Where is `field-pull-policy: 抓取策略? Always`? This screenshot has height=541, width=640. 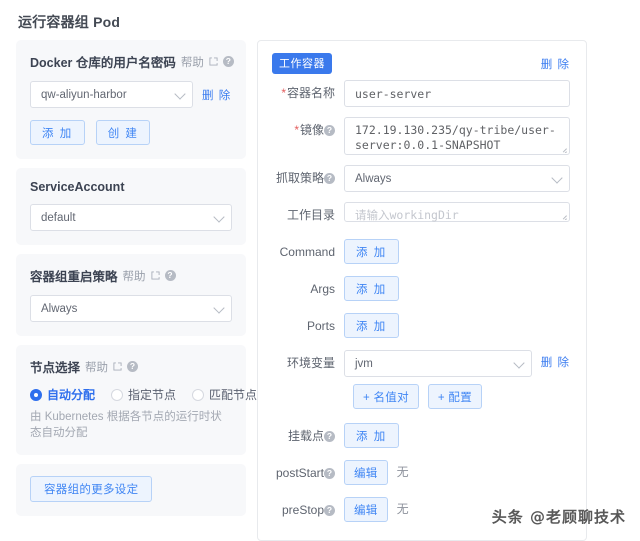 field-pull-policy: 抓取策略? Always is located at coordinates (421, 178).